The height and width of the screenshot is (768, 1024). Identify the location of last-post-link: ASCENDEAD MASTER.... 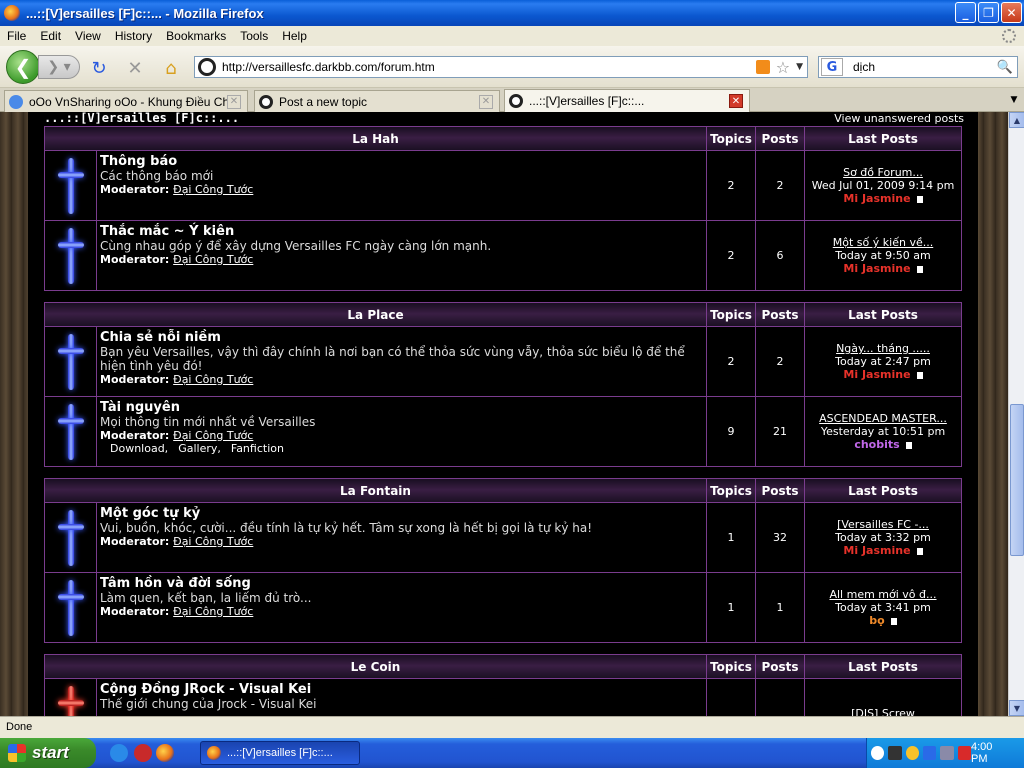
(883, 418).